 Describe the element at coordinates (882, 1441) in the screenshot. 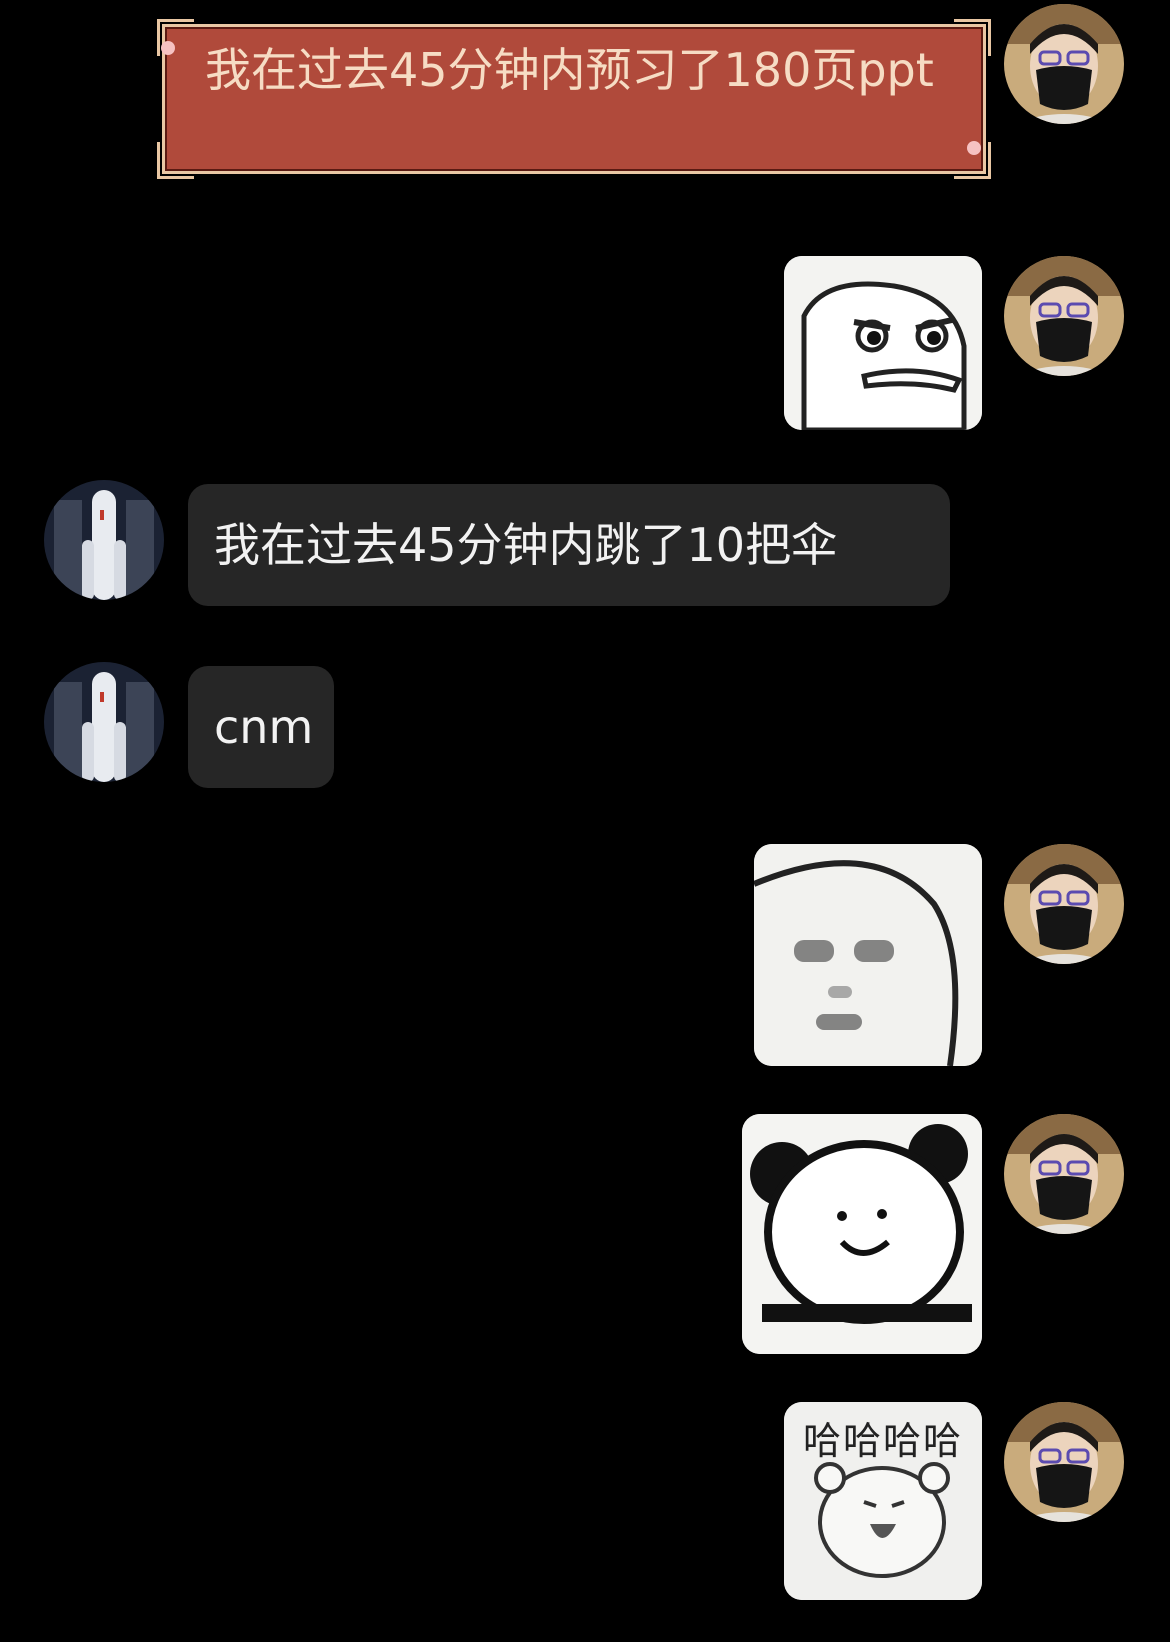

I see `sticker-caption: 哈哈哈哈` at that location.